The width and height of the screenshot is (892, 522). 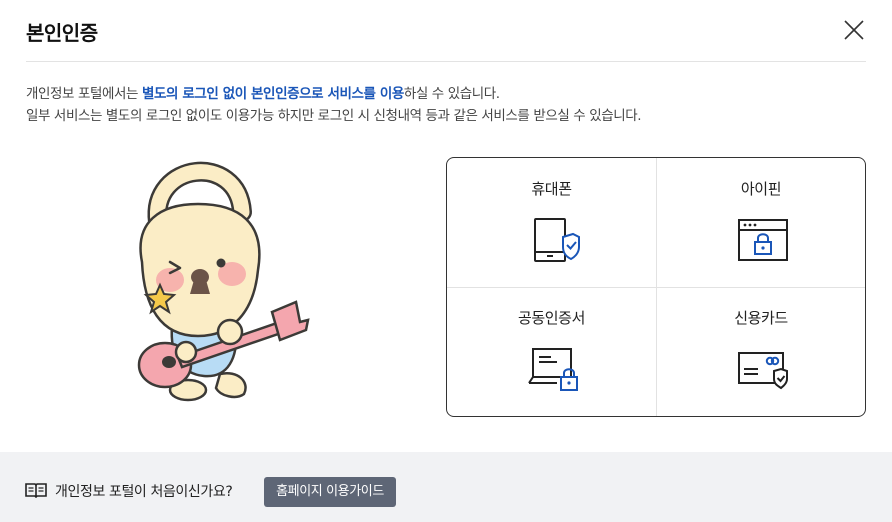 What do you see at coordinates (36, 490) in the screenshot?
I see `book-icon` at bounding box center [36, 490].